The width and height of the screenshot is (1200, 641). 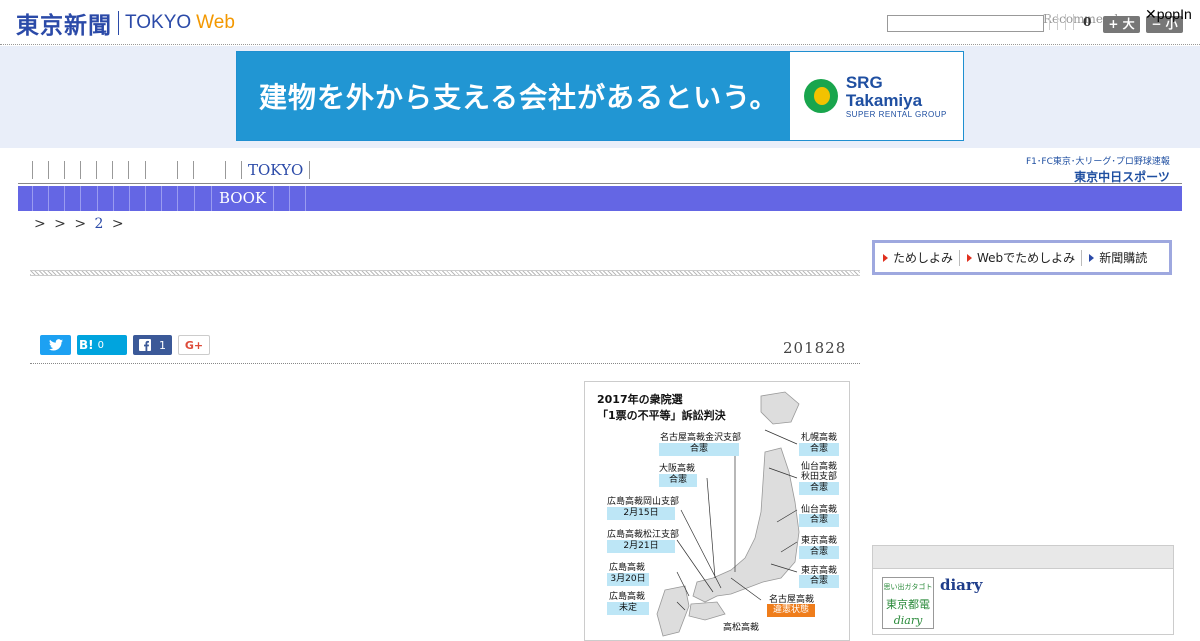 What do you see at coordinates (661, 415) in the screenshot?
I see `figure-title-line: 「1票の不平等」訴訟判決` at bounding box center [661, 415].